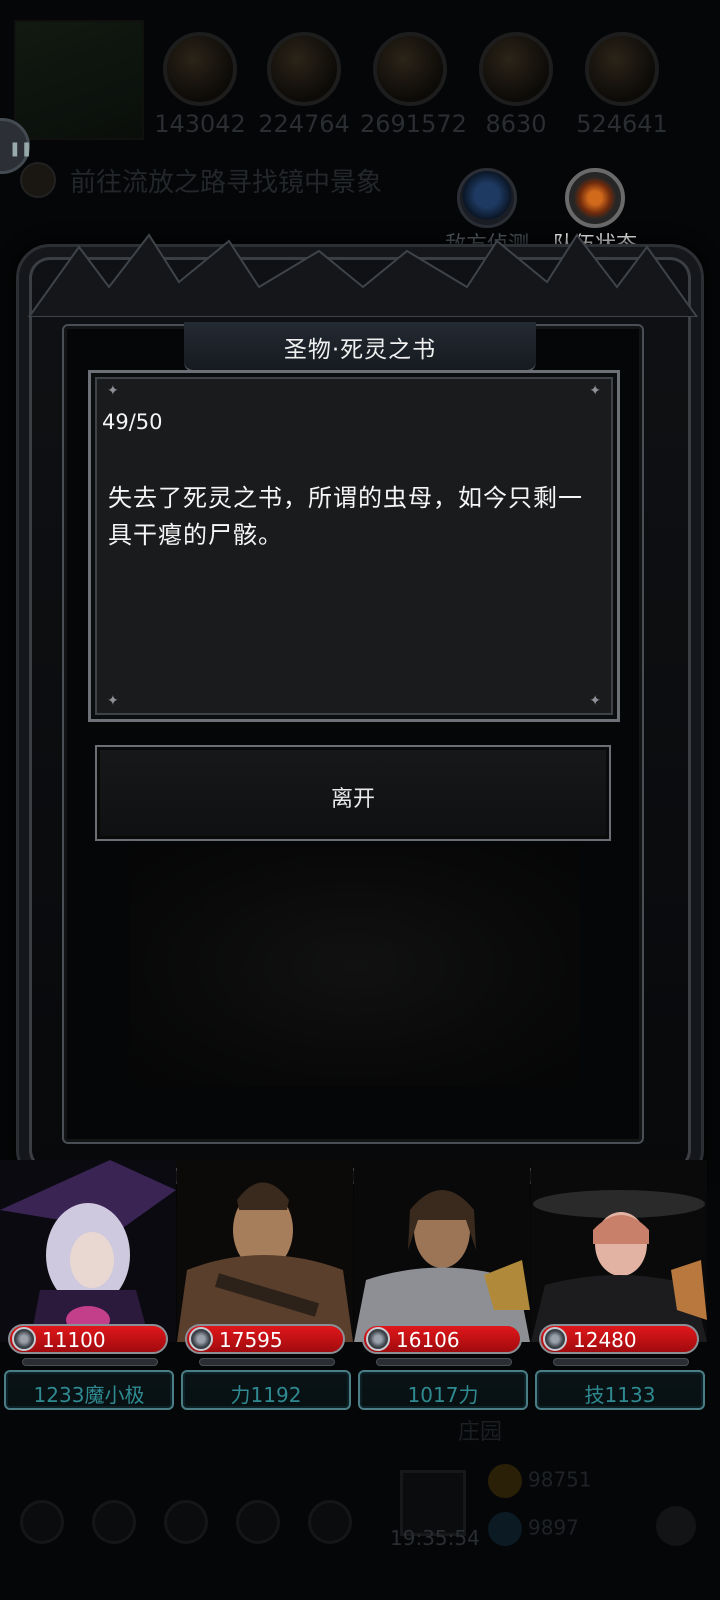 The width and height of the screenshot is (720, 1600). I want to click on gold-coin-icon, so click(505, 1481).